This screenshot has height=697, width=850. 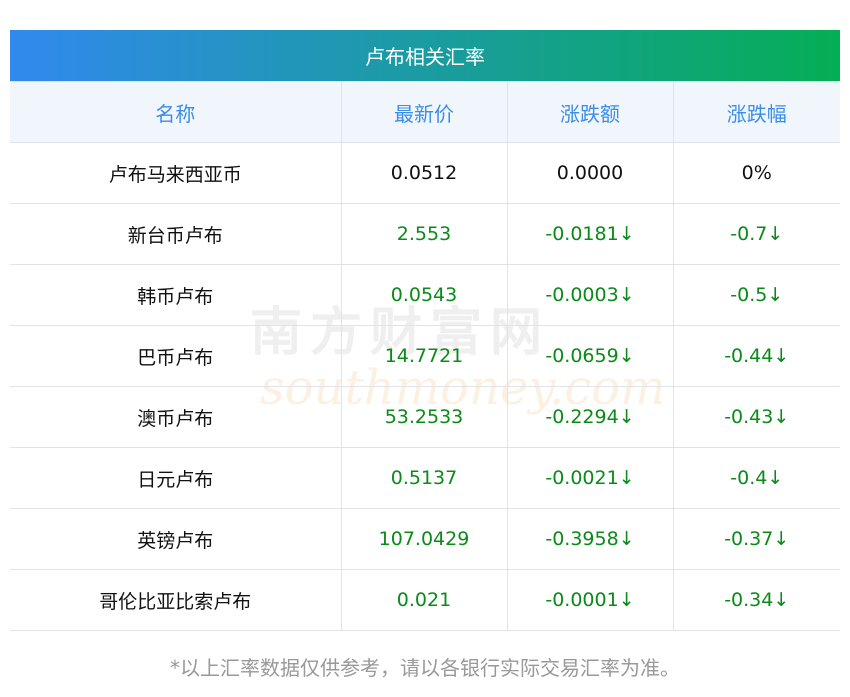 I want to click on cell-name: 巴币卢布, so click(x=176, y=356).